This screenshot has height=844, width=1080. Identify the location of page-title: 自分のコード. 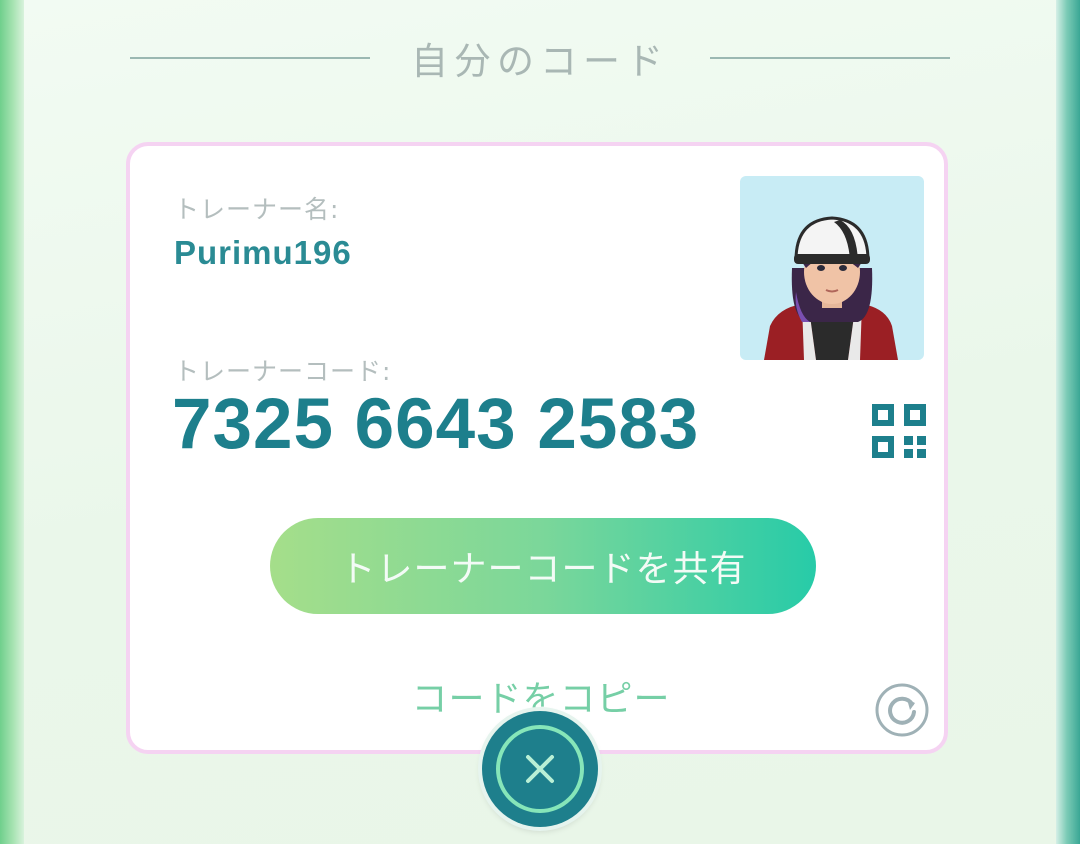
(540, 61).